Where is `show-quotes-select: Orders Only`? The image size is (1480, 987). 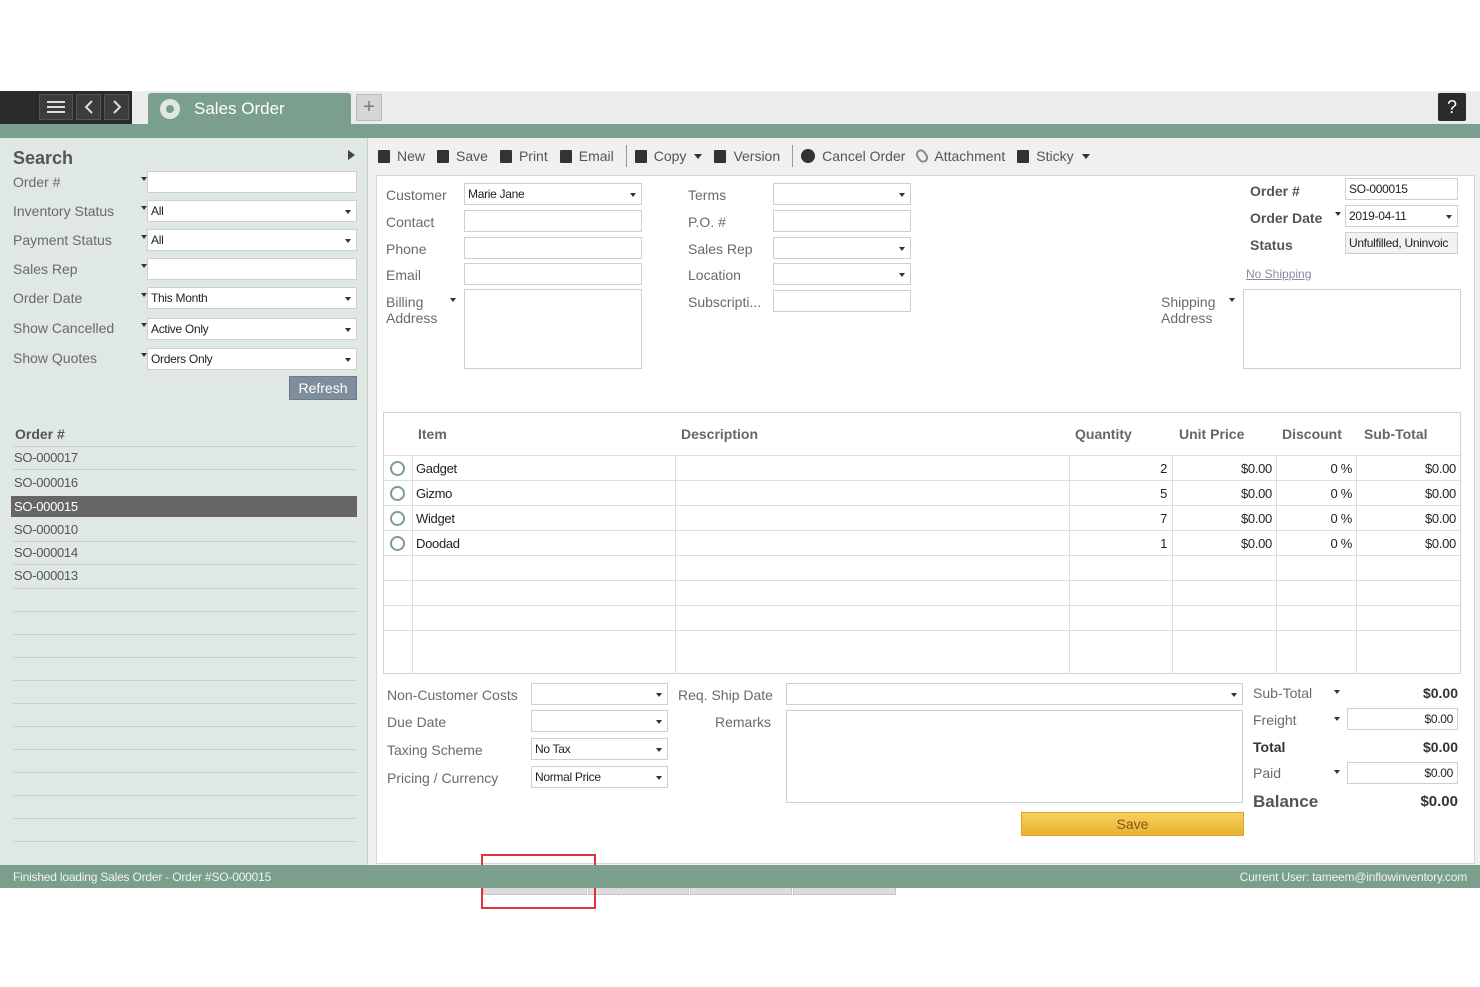 show-quotes-select: Orders Only is located at coordinates (252, 359).